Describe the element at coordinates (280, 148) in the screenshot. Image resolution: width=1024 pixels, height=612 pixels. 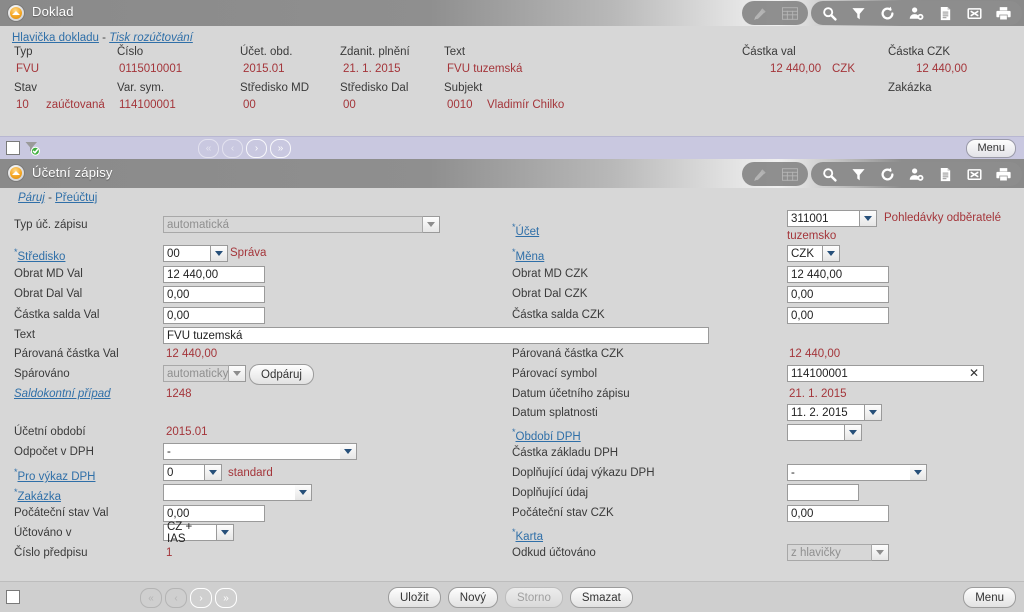
I see `nav-last-button: »` at that location.